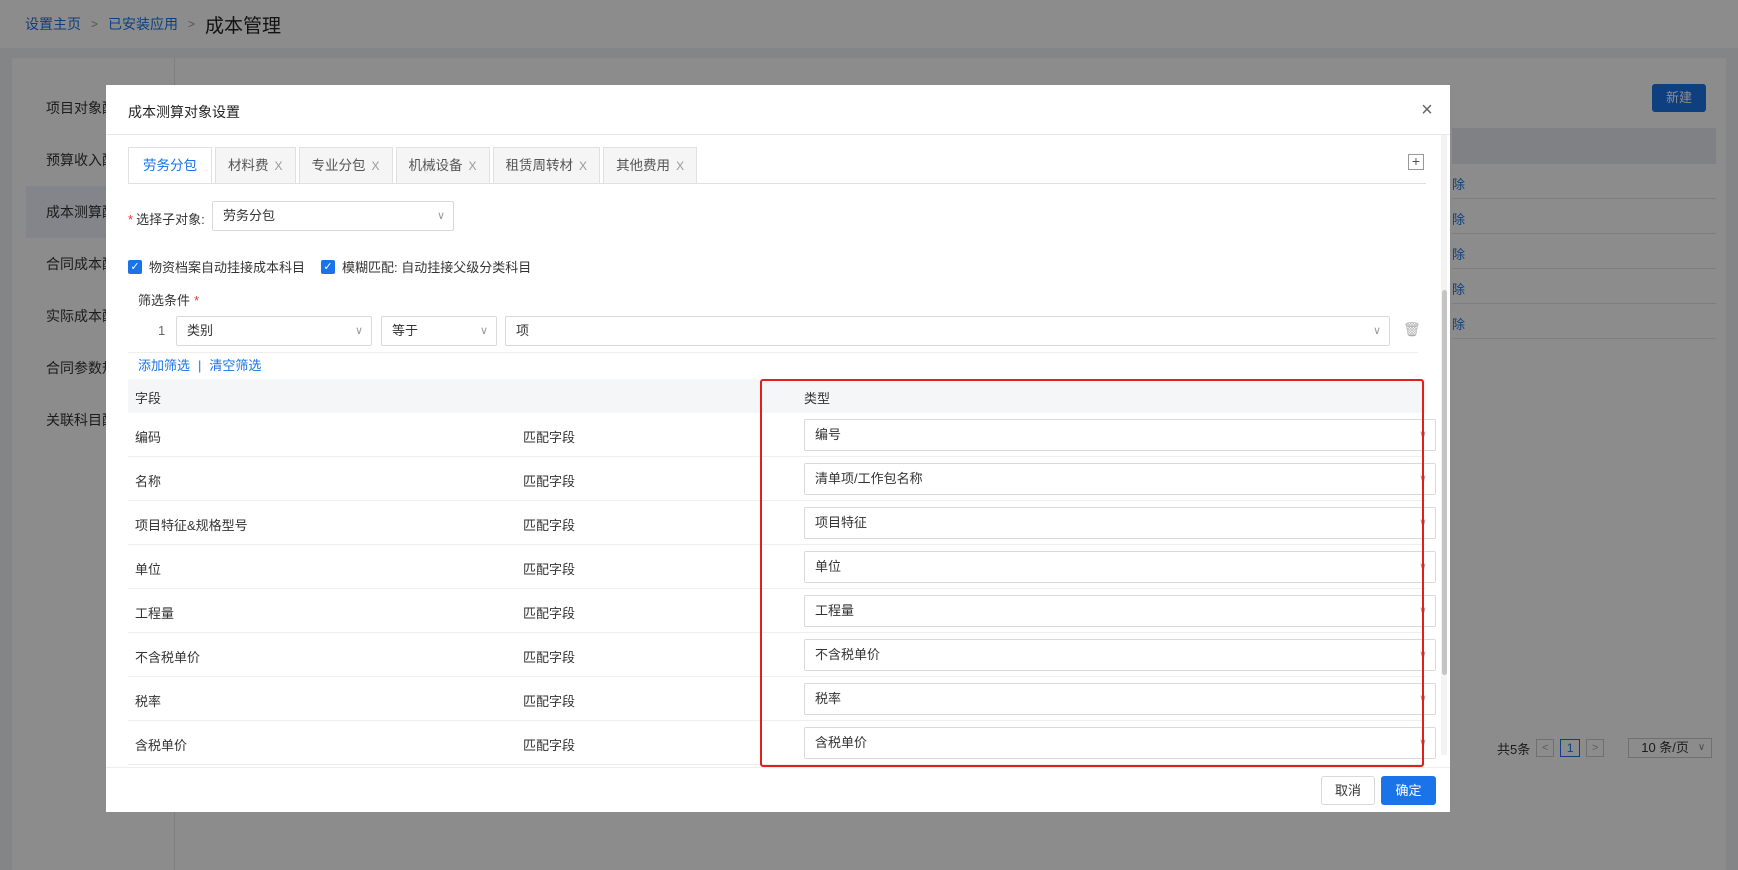  Describe the element at coordinates (782, 699) in the screenshot. I see `table-row: 税率 匹配字段 税率 ∨` at that location.